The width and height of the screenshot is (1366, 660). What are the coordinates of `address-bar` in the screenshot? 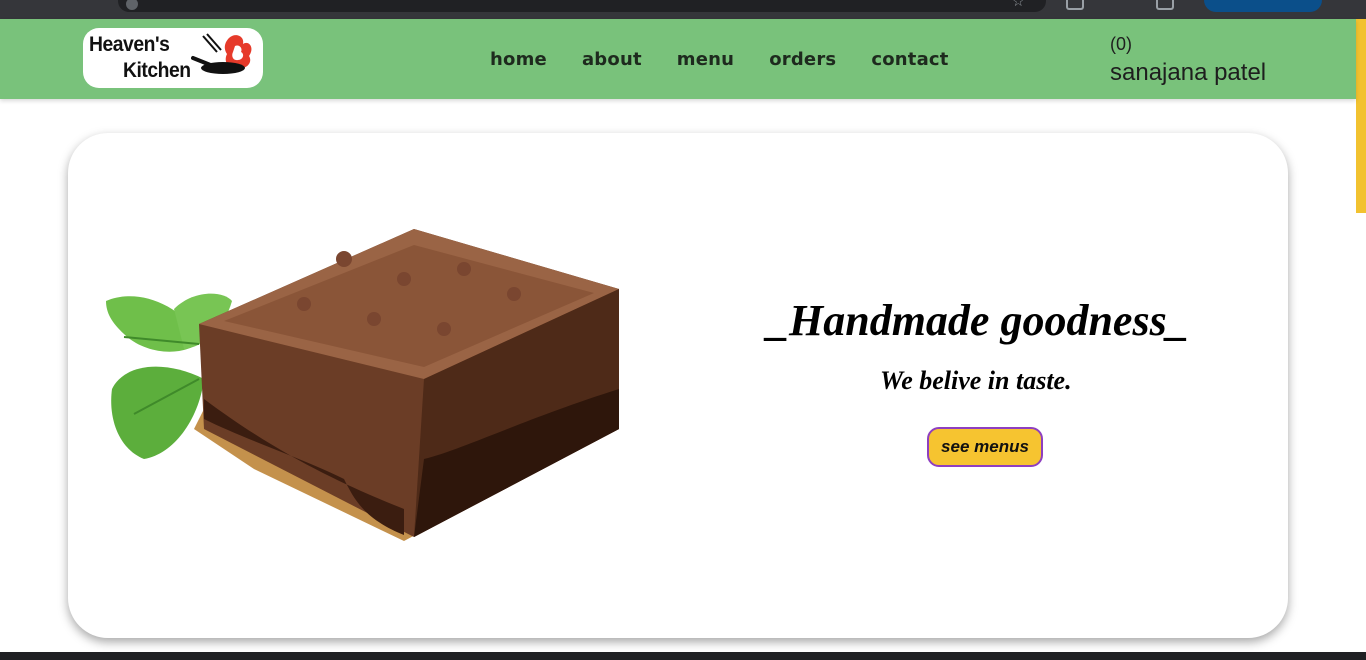 It's located at (582, 6).